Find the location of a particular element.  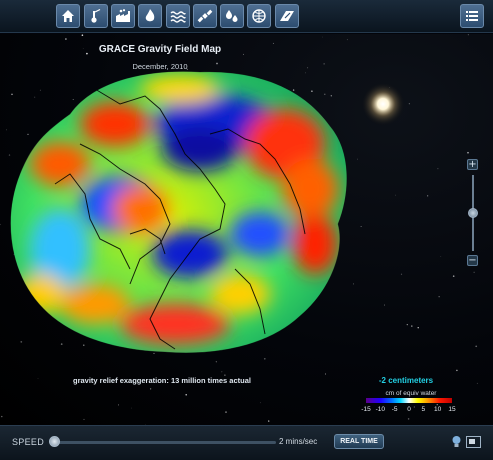

zoom-in-button: + is located at coordinates (472, 164).